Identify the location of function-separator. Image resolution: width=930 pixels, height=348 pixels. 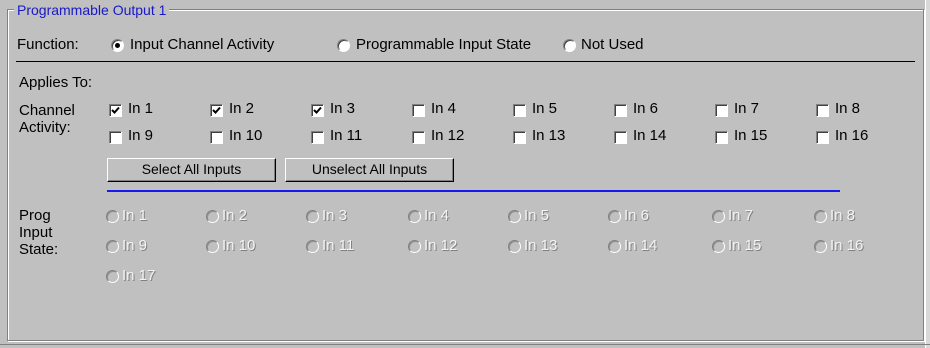
(465, 61).